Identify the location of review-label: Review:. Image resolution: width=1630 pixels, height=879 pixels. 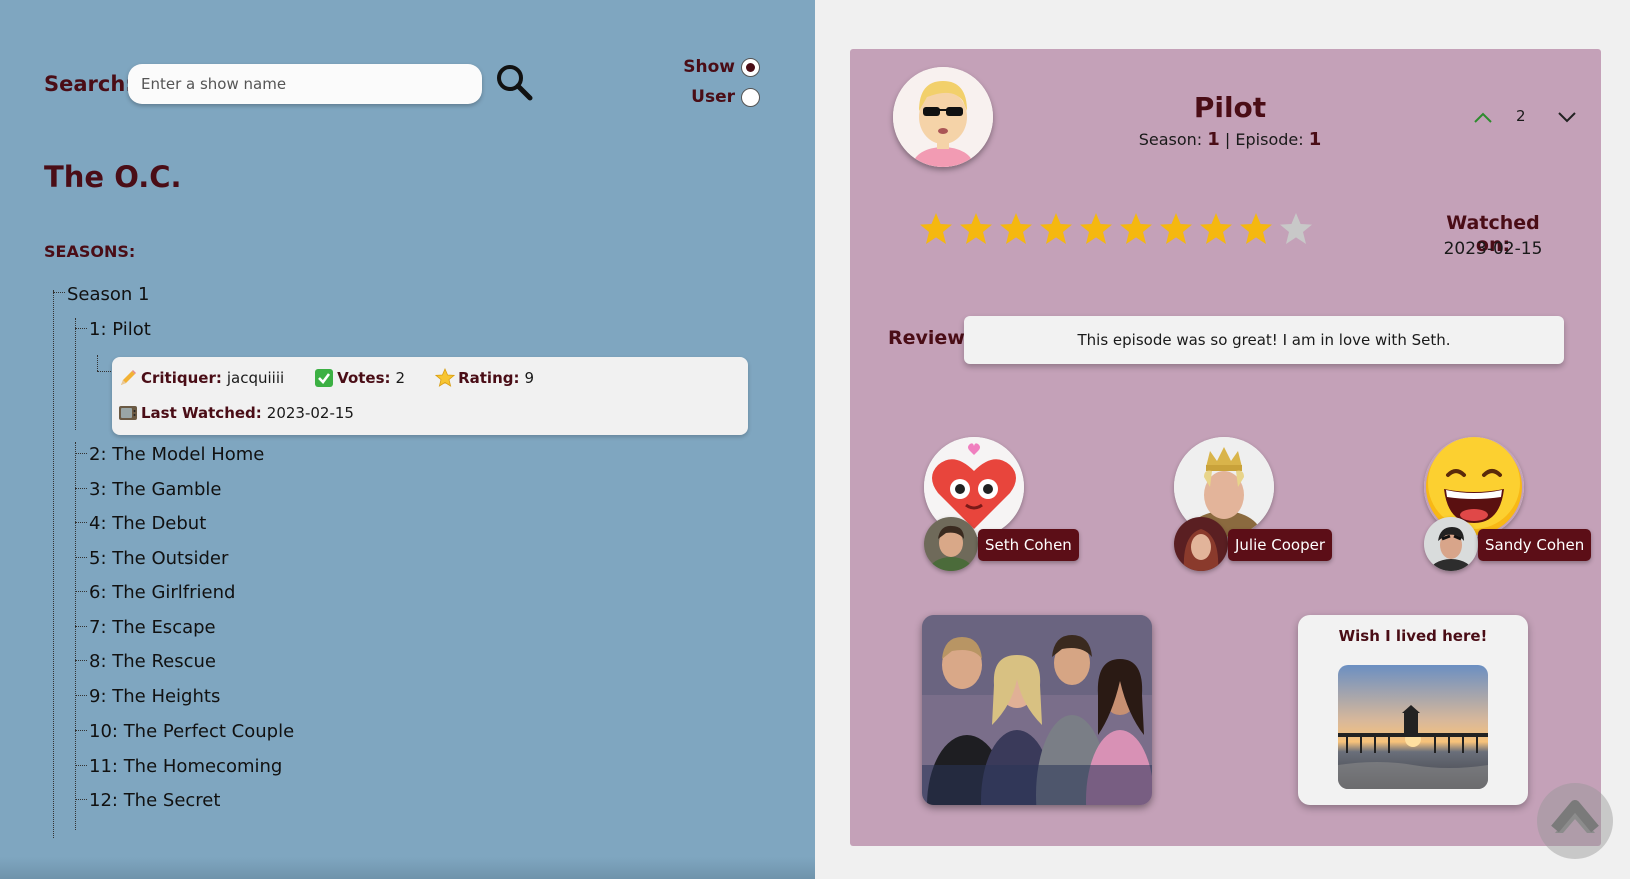
(930, 338).